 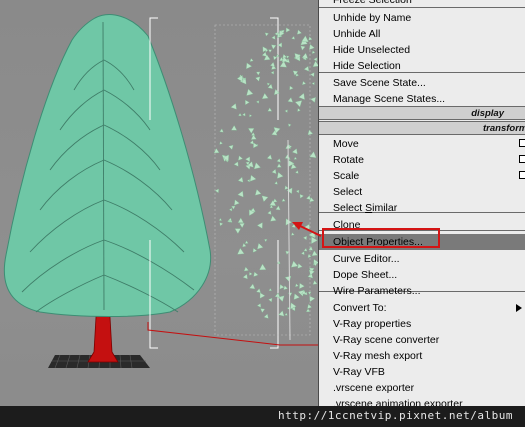 I want to click on menu-item-label: V-Ray properties, so click(x=372, y=324).